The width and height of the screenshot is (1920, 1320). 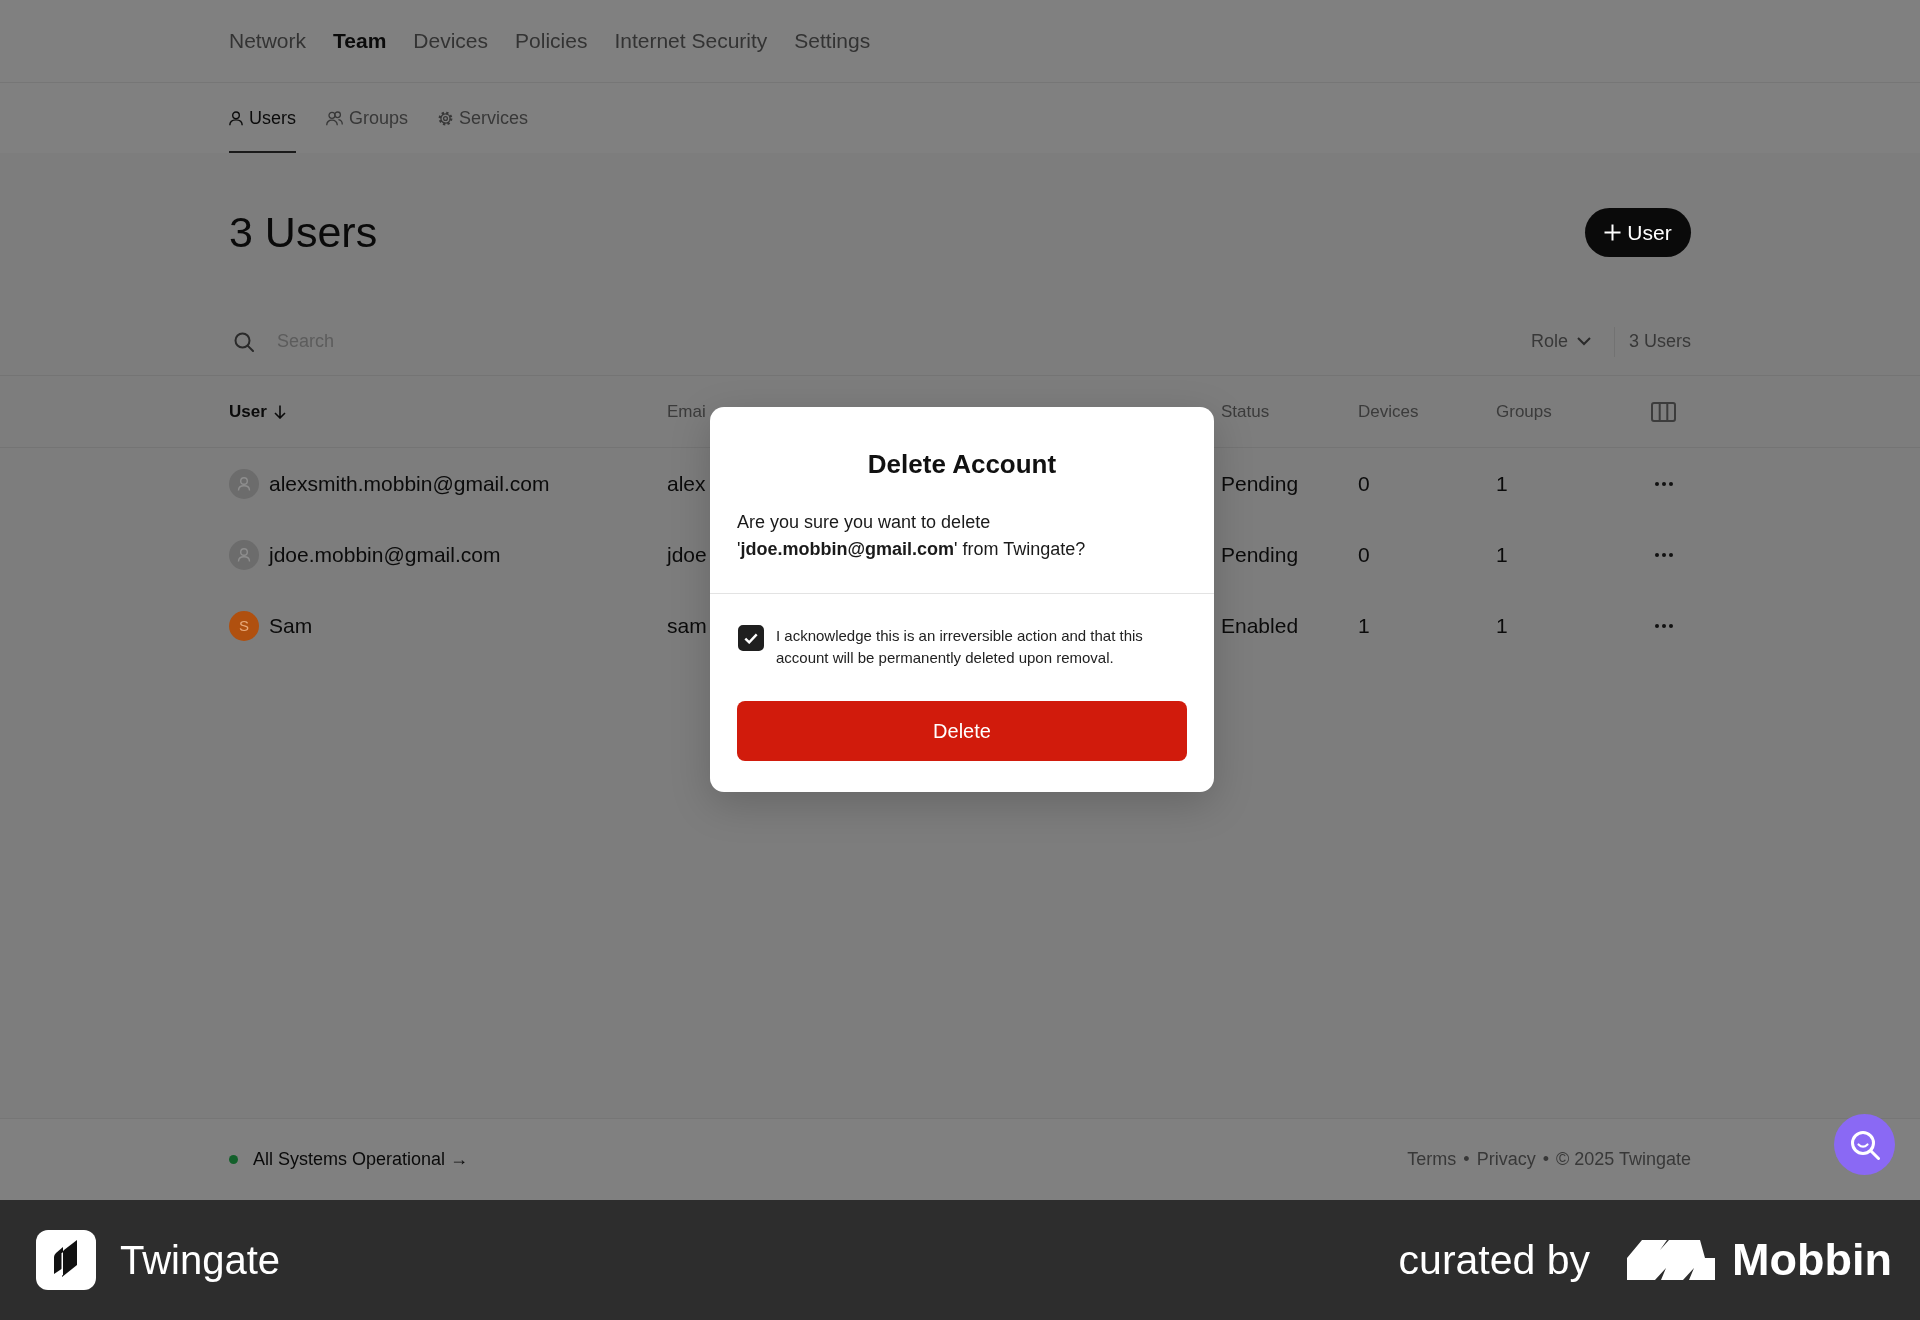 I want to click on magnifier-icon, so click(x=1864, y=1144).